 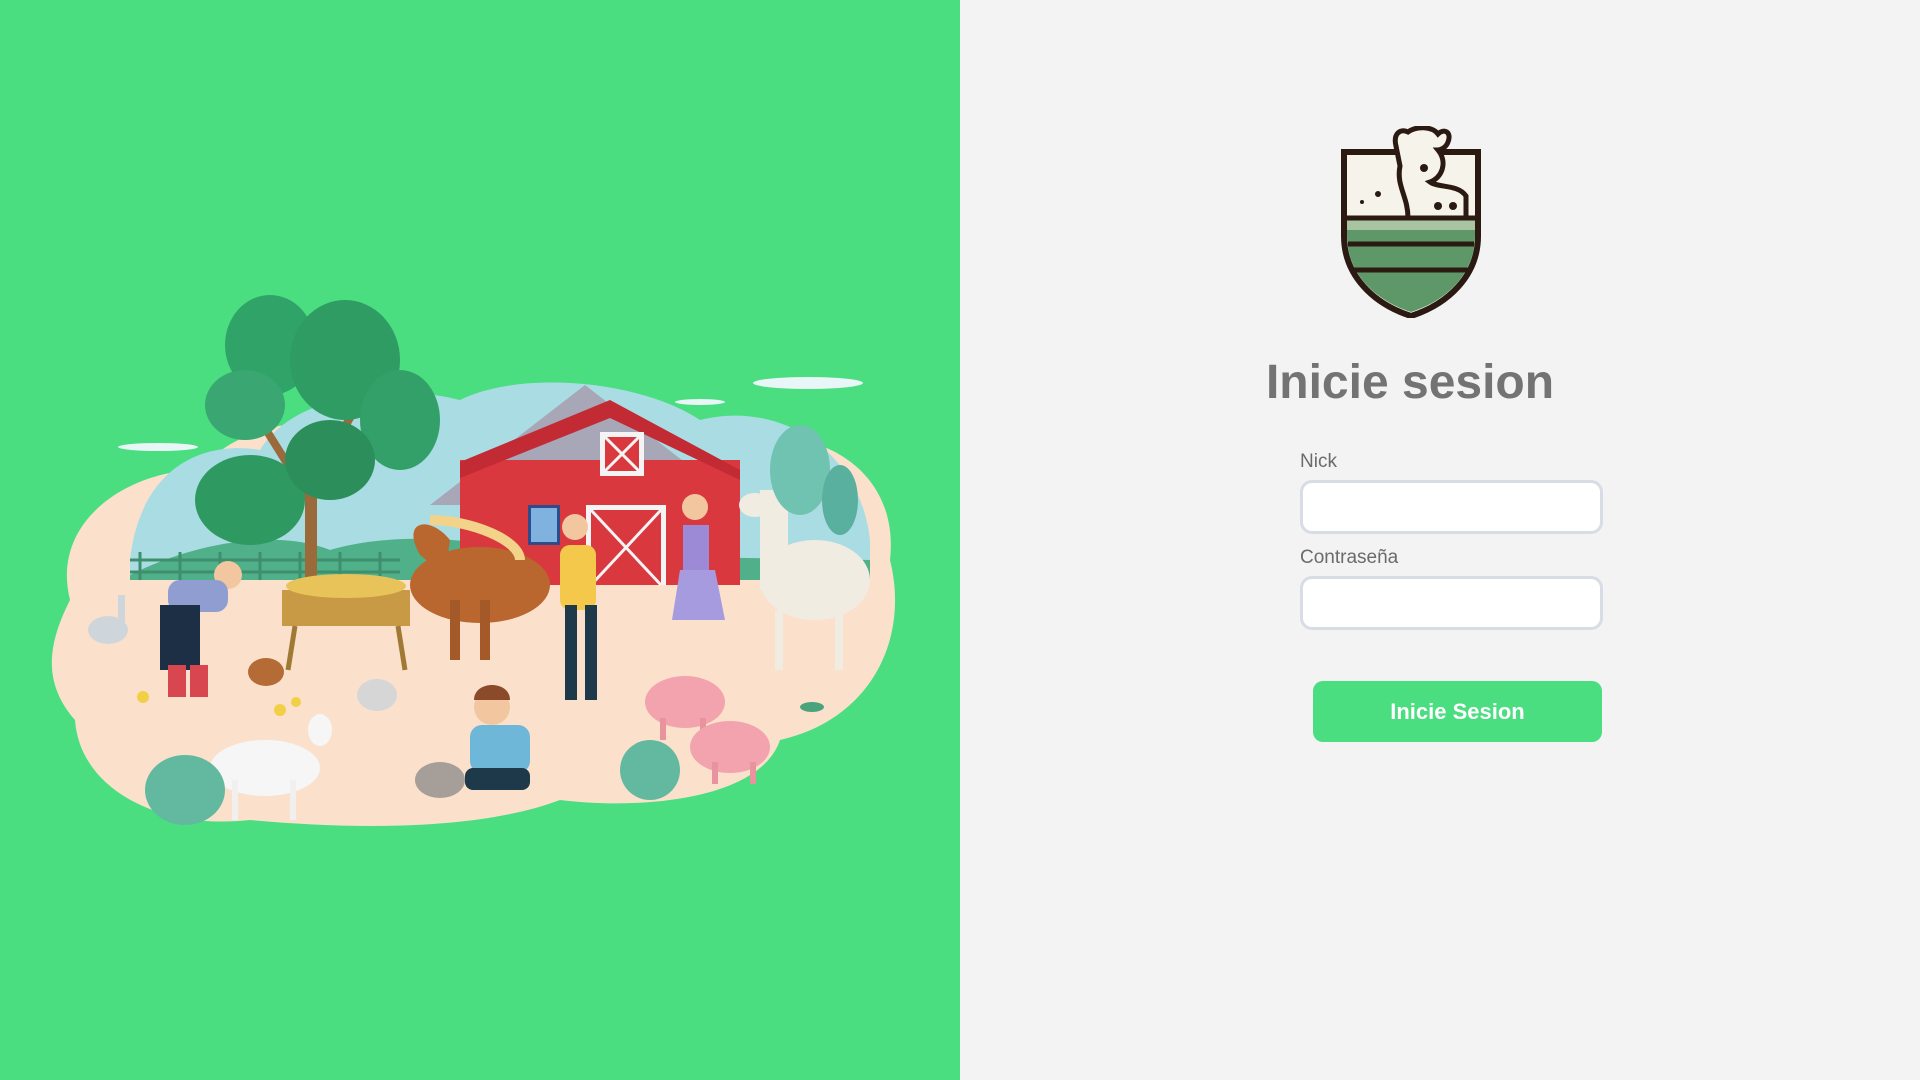 What do you see at coordinates (1318, 461) in the screenshot?
I see `nick-label: Nick` at bounding box center [1318, 461].